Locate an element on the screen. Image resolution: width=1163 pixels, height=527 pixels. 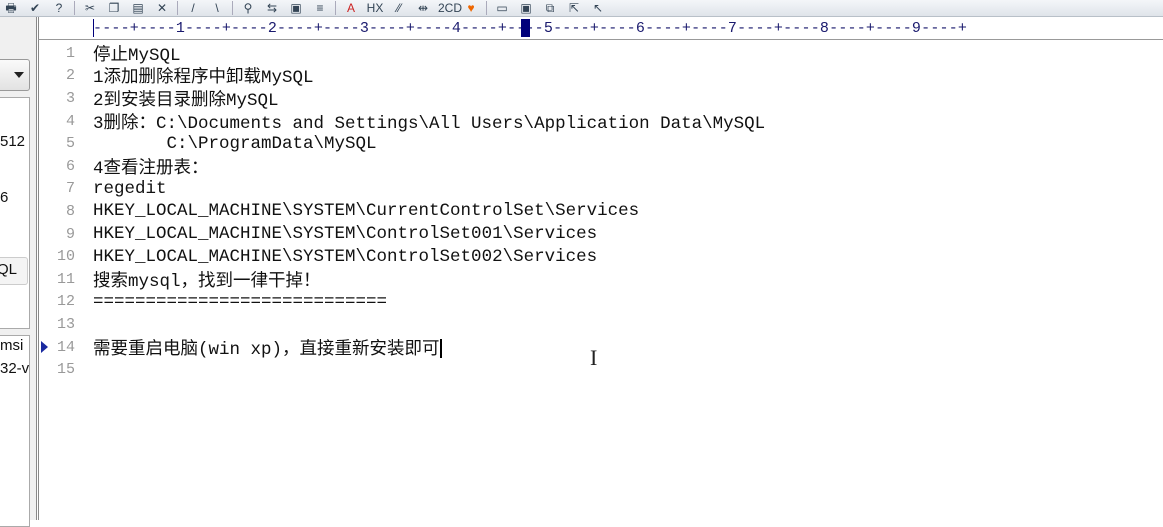
find-icon: ⚲ is located at coordinates (248, 8).